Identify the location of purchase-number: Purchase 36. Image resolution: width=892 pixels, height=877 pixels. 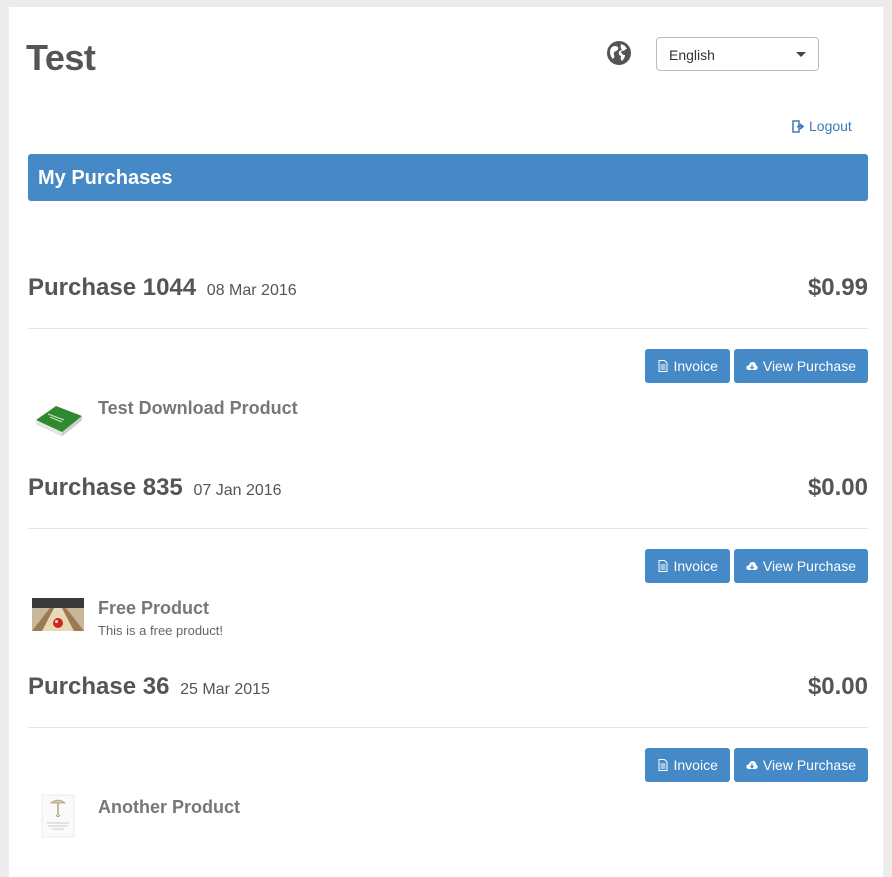
(99, 686).